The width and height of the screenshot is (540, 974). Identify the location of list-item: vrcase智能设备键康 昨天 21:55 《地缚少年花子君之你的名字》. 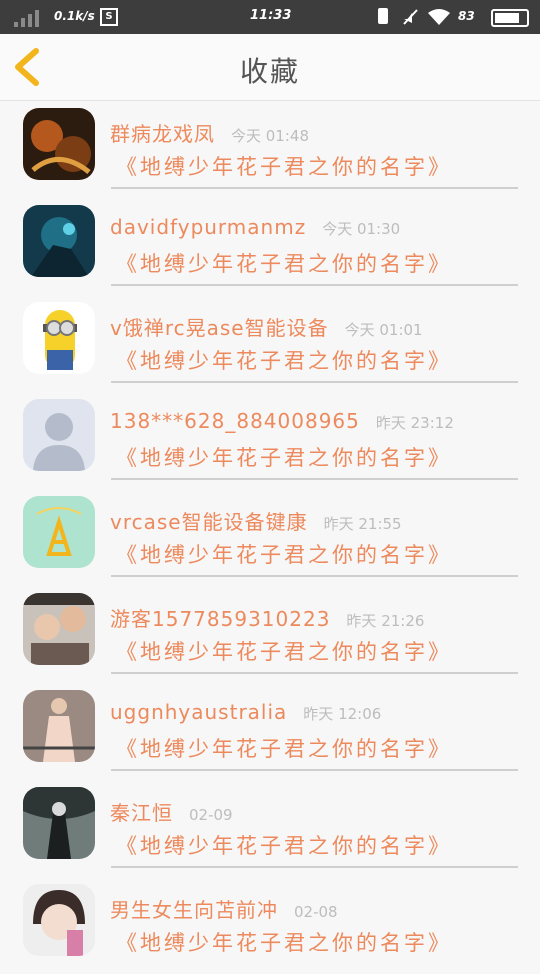
(270, 537).